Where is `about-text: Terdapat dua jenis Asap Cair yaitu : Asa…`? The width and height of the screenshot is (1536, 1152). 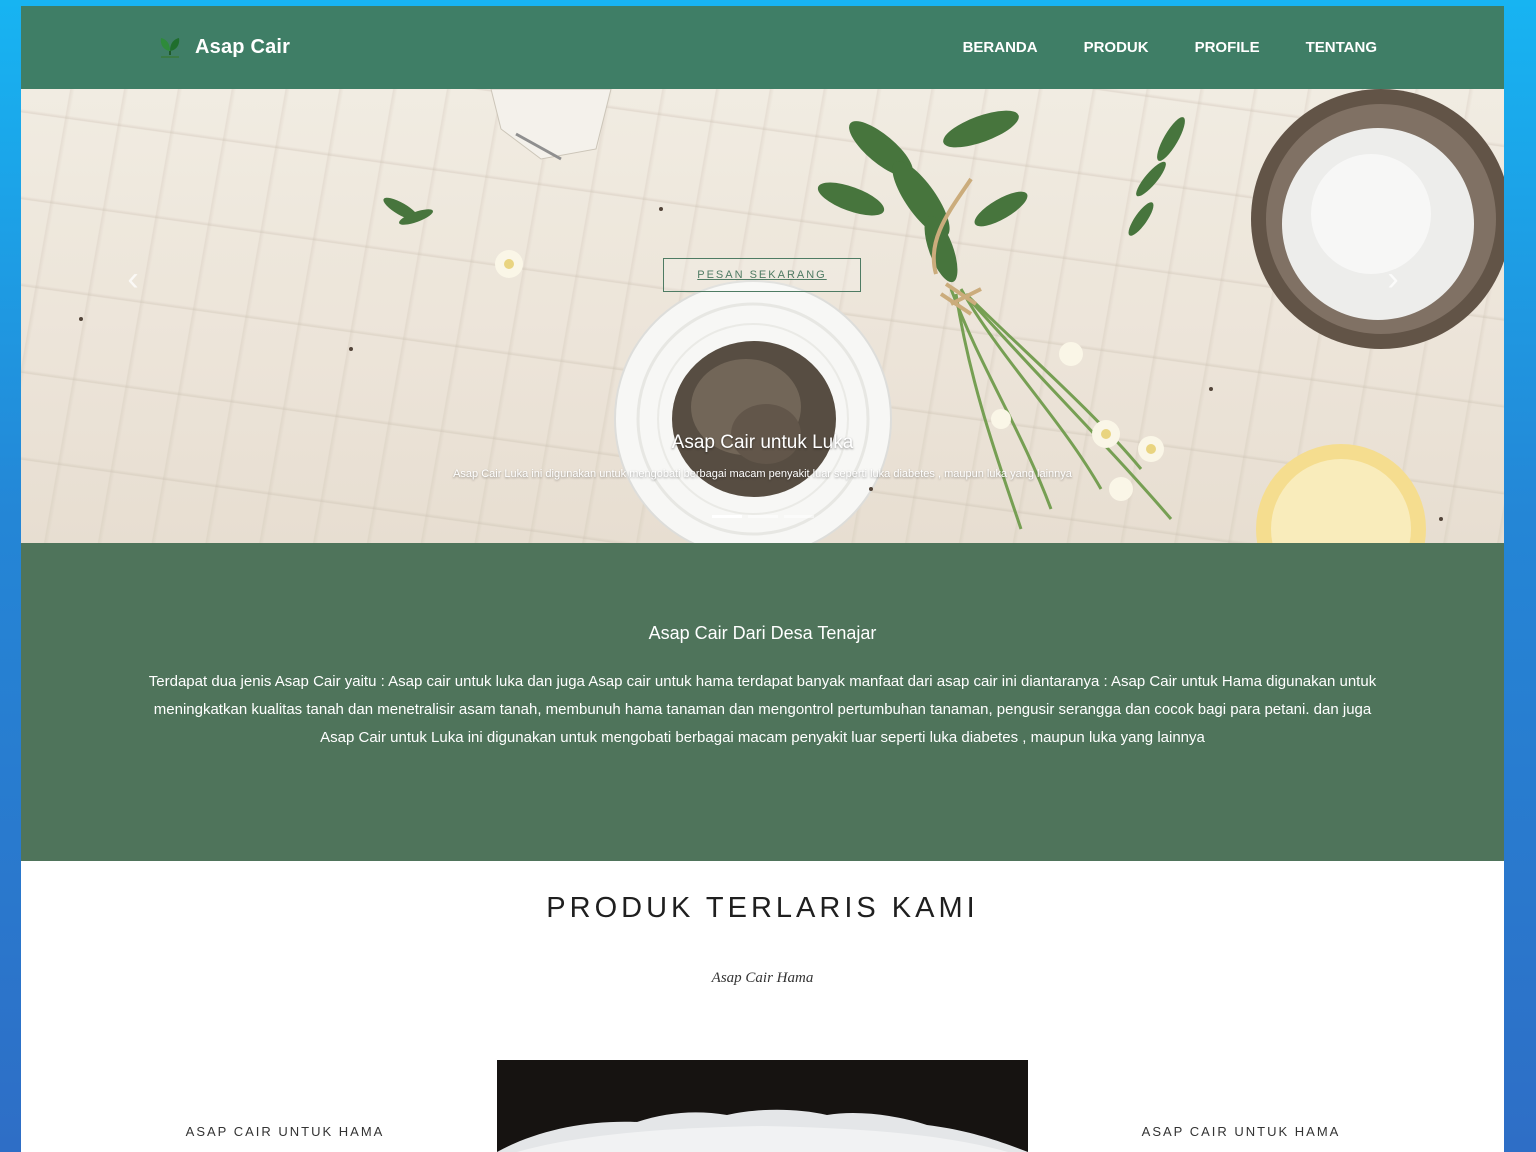 about-text: Terdapat dua jenis Asap Cair yaitu : Asa… is located at coordinates (762, 709).